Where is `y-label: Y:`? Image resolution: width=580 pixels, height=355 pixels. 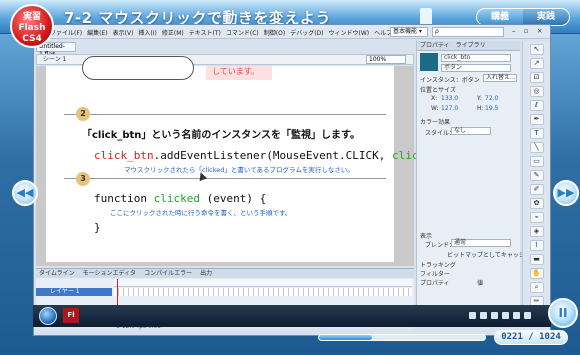
y-label: Y: is located at coordinates (479, 98).